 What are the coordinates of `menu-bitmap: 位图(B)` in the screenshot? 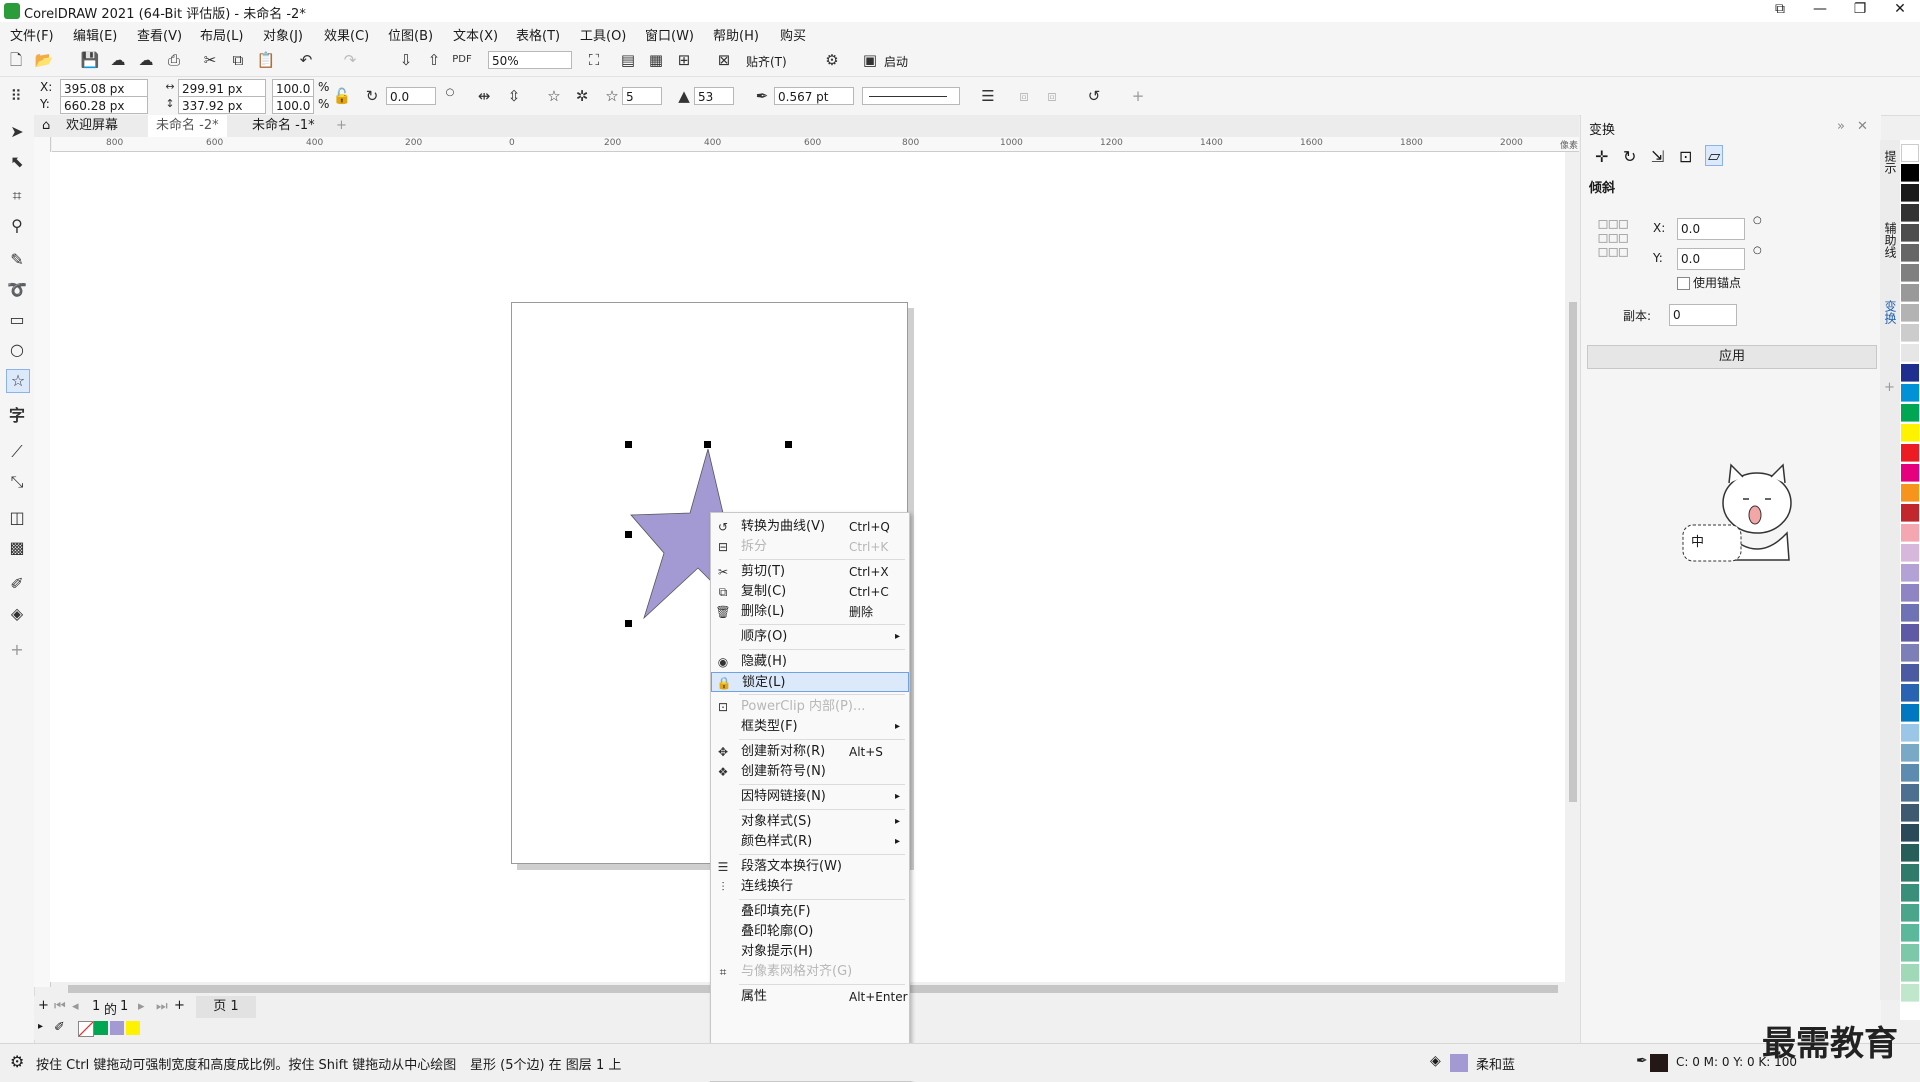 It's located at (410, 34).